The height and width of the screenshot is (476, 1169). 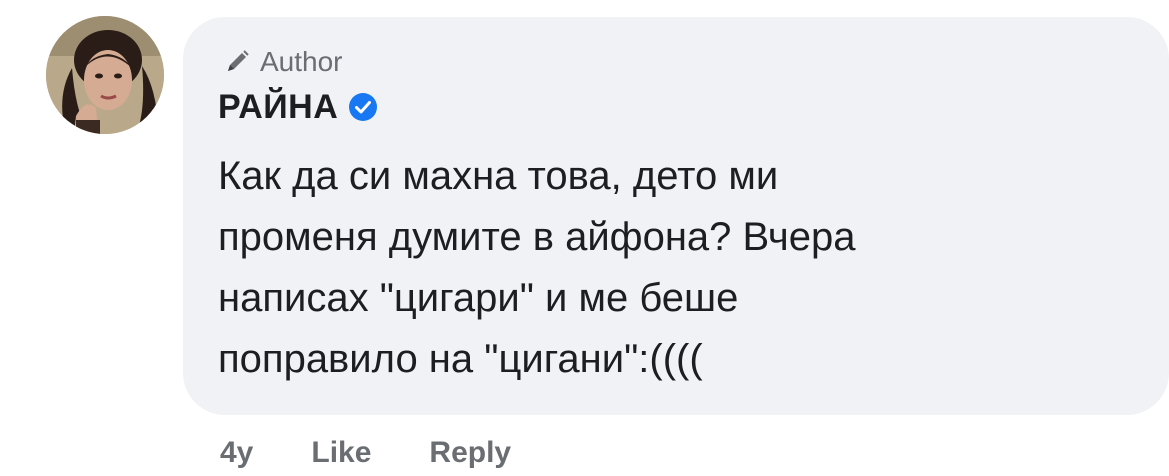 What do you see at coordinates (363, 107) in the screenshot?
I see `verified-check-icon` at bounding box center [363, 107].